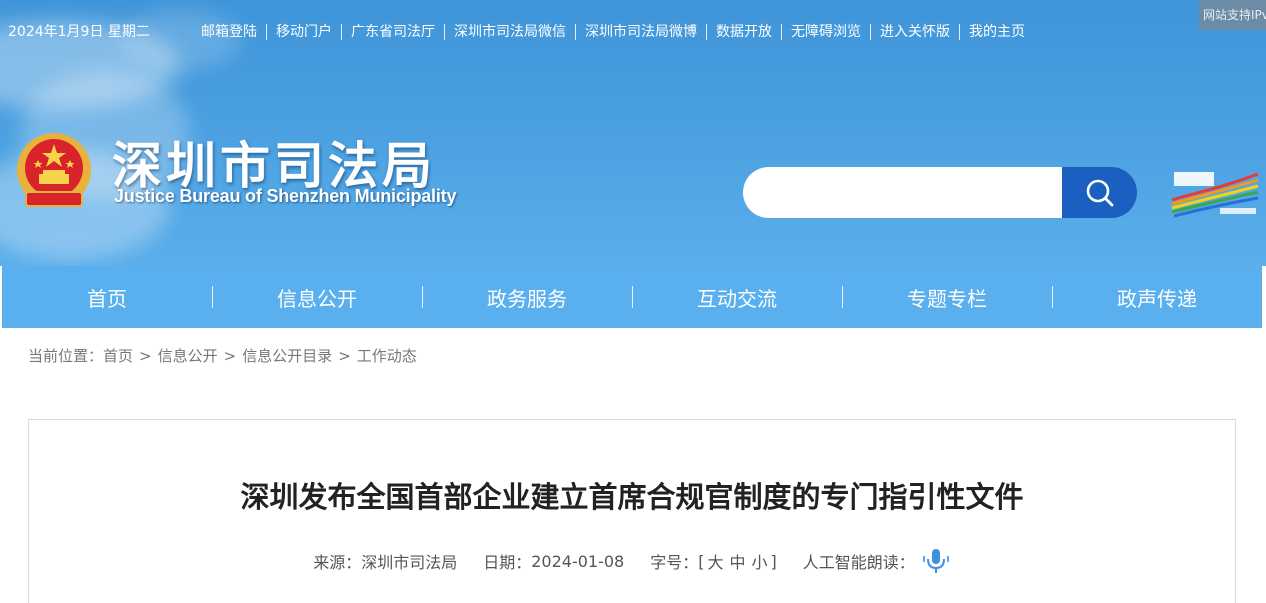 The width and height of the screenshot is (1266, 603). Describe the element at coordinates (107, 297) in the screenshot. I see `nav-home: 首页` at that location.